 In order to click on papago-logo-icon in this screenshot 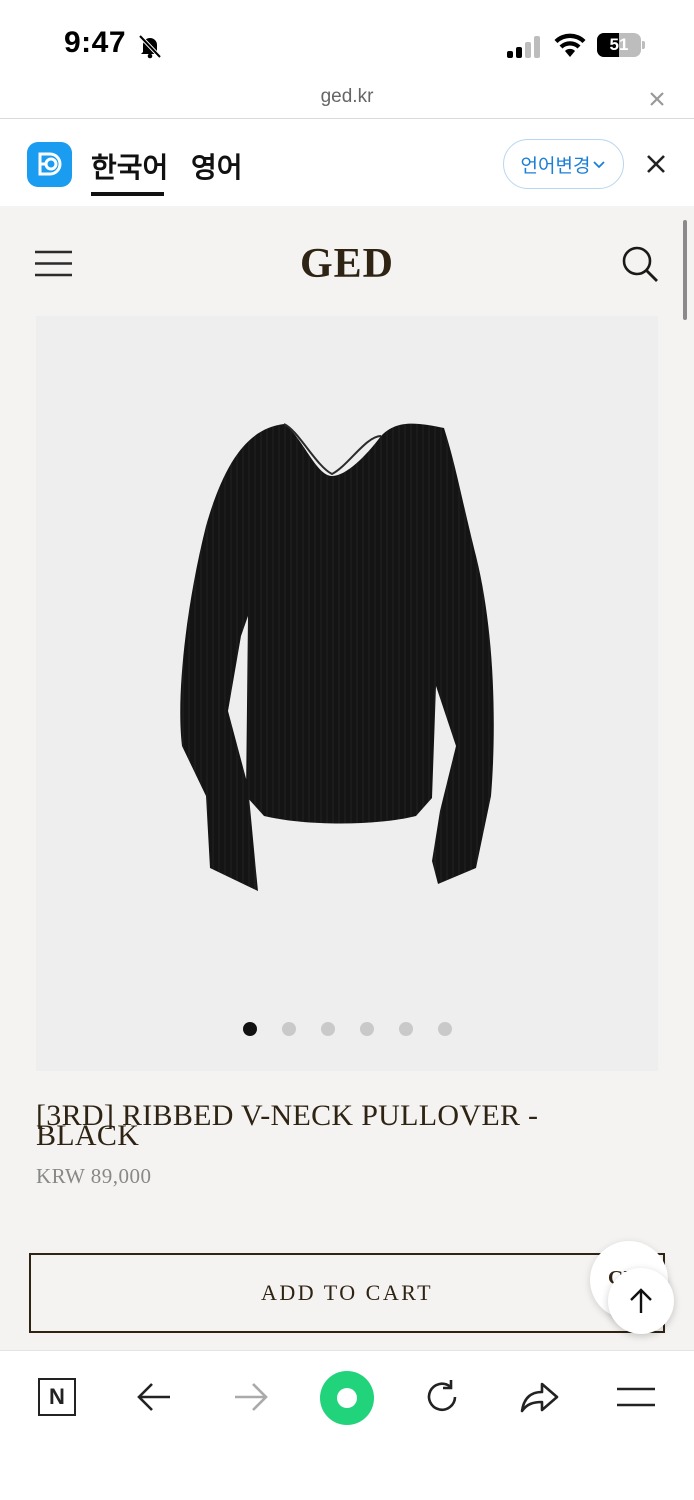, I will do `click(49, 164)`.